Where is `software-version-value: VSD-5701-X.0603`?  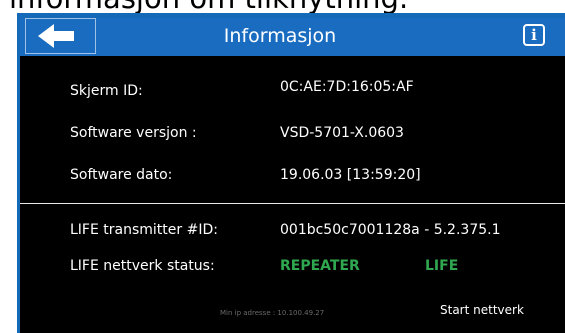
software-version-value: VSD-5701-X.0603 is located at coordinates (342, 133).